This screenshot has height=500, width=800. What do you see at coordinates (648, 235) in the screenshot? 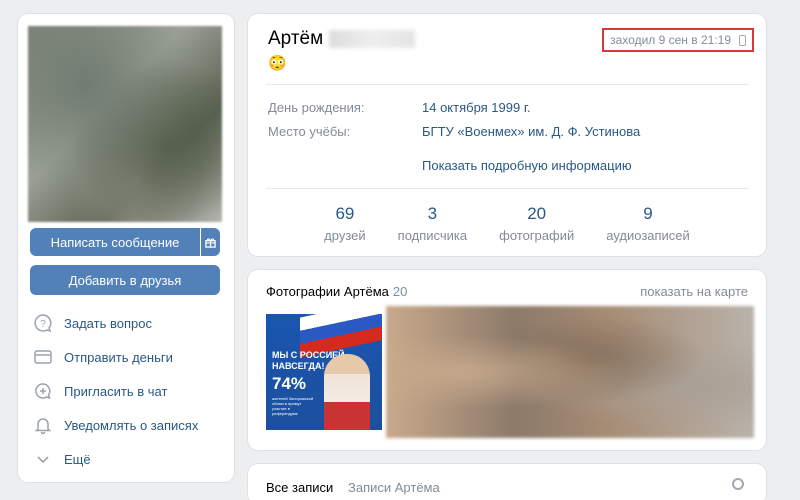
I see `stat-label: аудиозаписей` at bounding box center [648, 235].